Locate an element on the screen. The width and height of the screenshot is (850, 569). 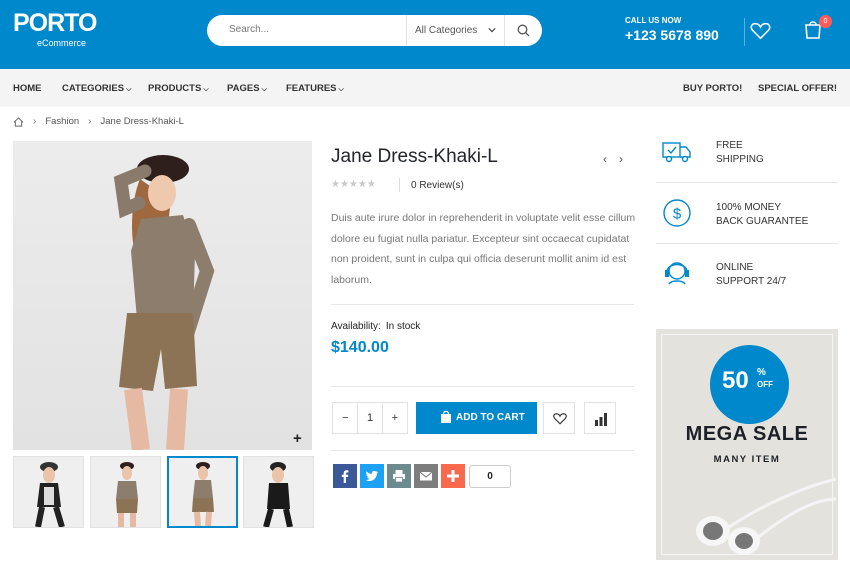
quantity-input: 1 is located at coordinates (370, 418).